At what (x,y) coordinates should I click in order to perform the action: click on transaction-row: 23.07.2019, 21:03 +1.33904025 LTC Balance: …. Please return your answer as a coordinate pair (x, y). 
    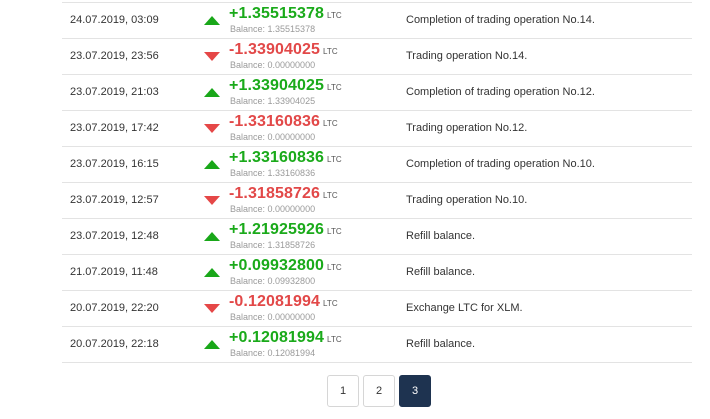
    Looking at the image, I should click on (377, 93).